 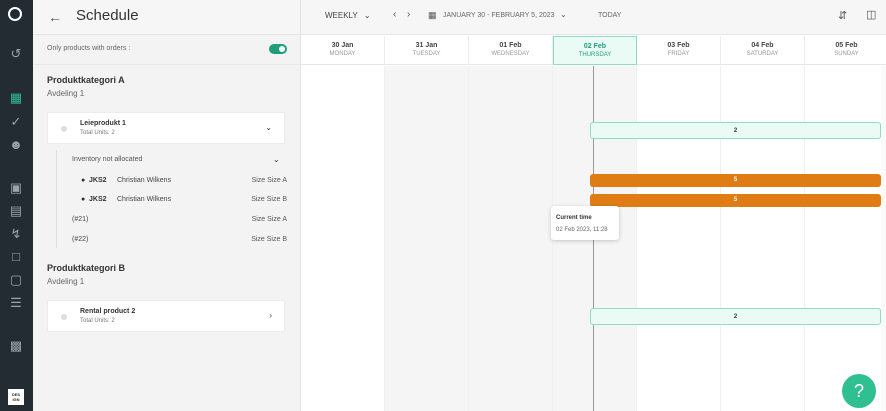 I want to click on history-icon: ↺, so click(x=16, y=54).